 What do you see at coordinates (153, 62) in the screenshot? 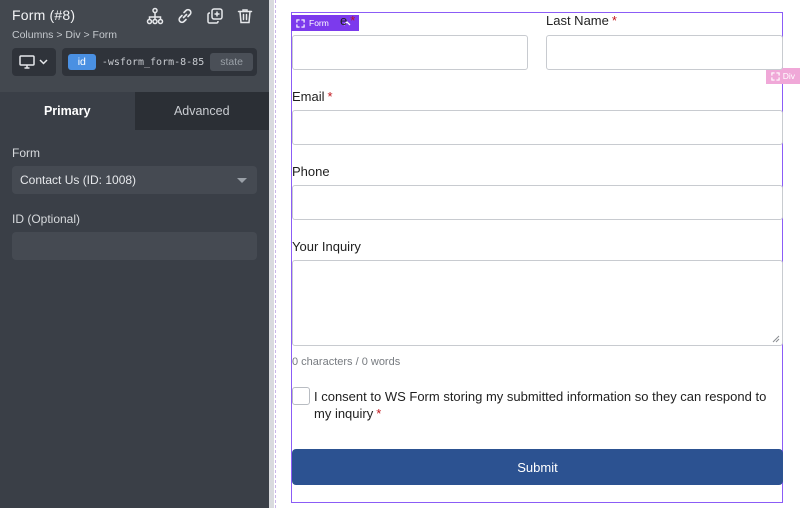
I see `selector-value: -wsform_form-8-85` at bounding box center [153, 62].